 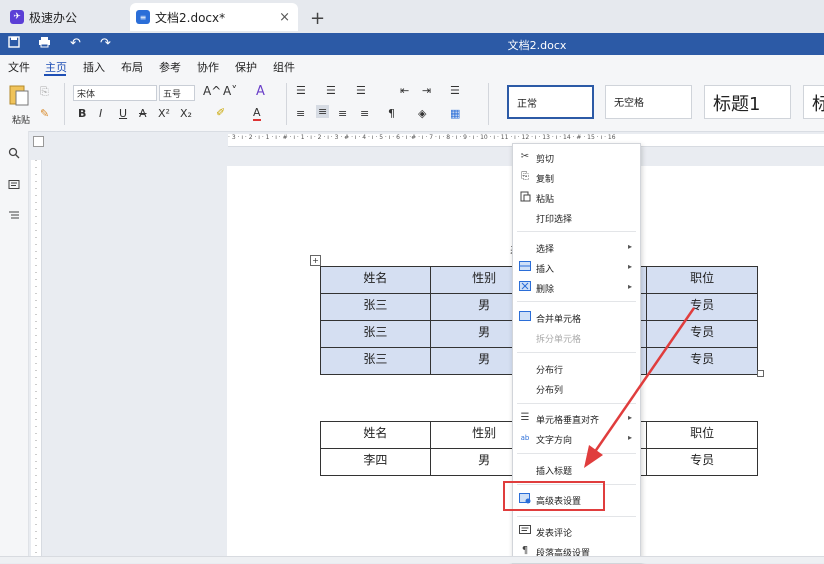 I want to click on search-icon, so click(x=14, y=154).